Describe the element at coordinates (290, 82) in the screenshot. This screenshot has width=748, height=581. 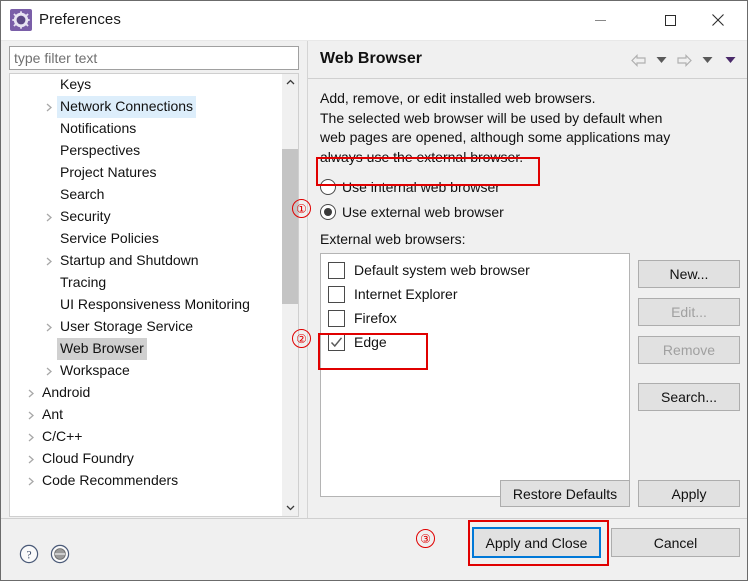
I see `chevron-up-icon` at that location.